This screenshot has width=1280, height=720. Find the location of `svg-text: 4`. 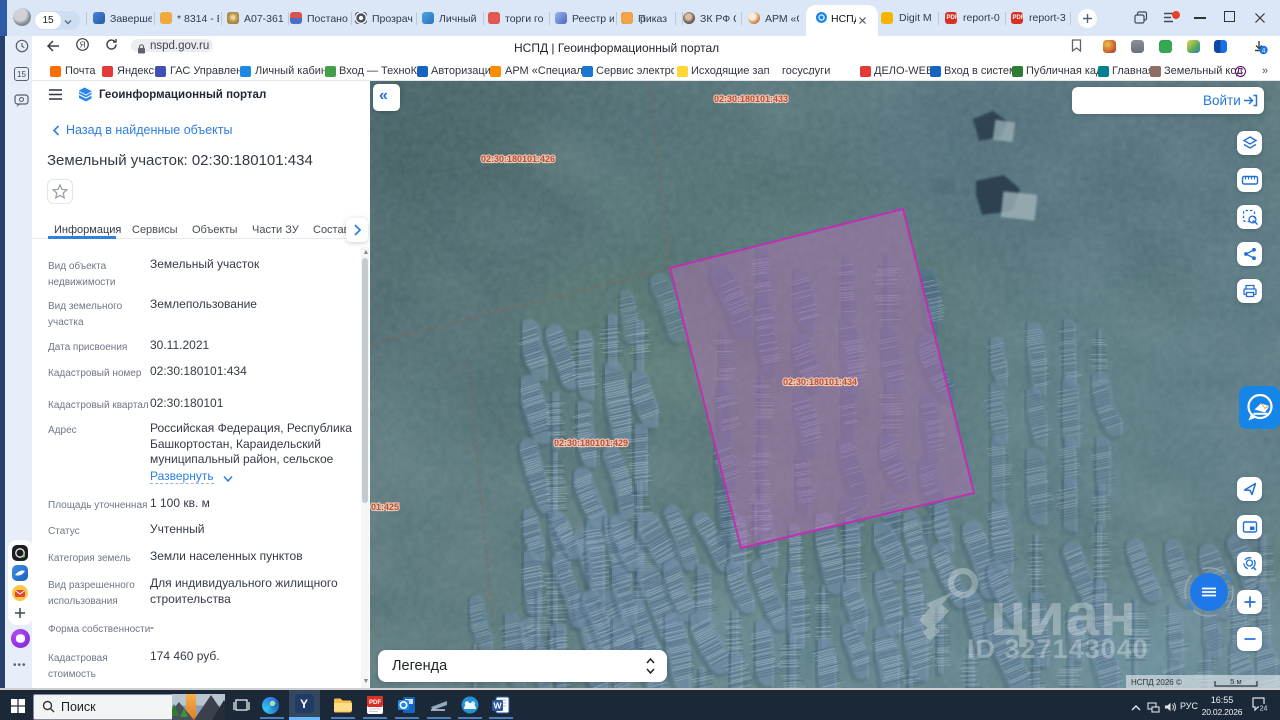

svg-text: 4 is located at coordinates (1264, 51).